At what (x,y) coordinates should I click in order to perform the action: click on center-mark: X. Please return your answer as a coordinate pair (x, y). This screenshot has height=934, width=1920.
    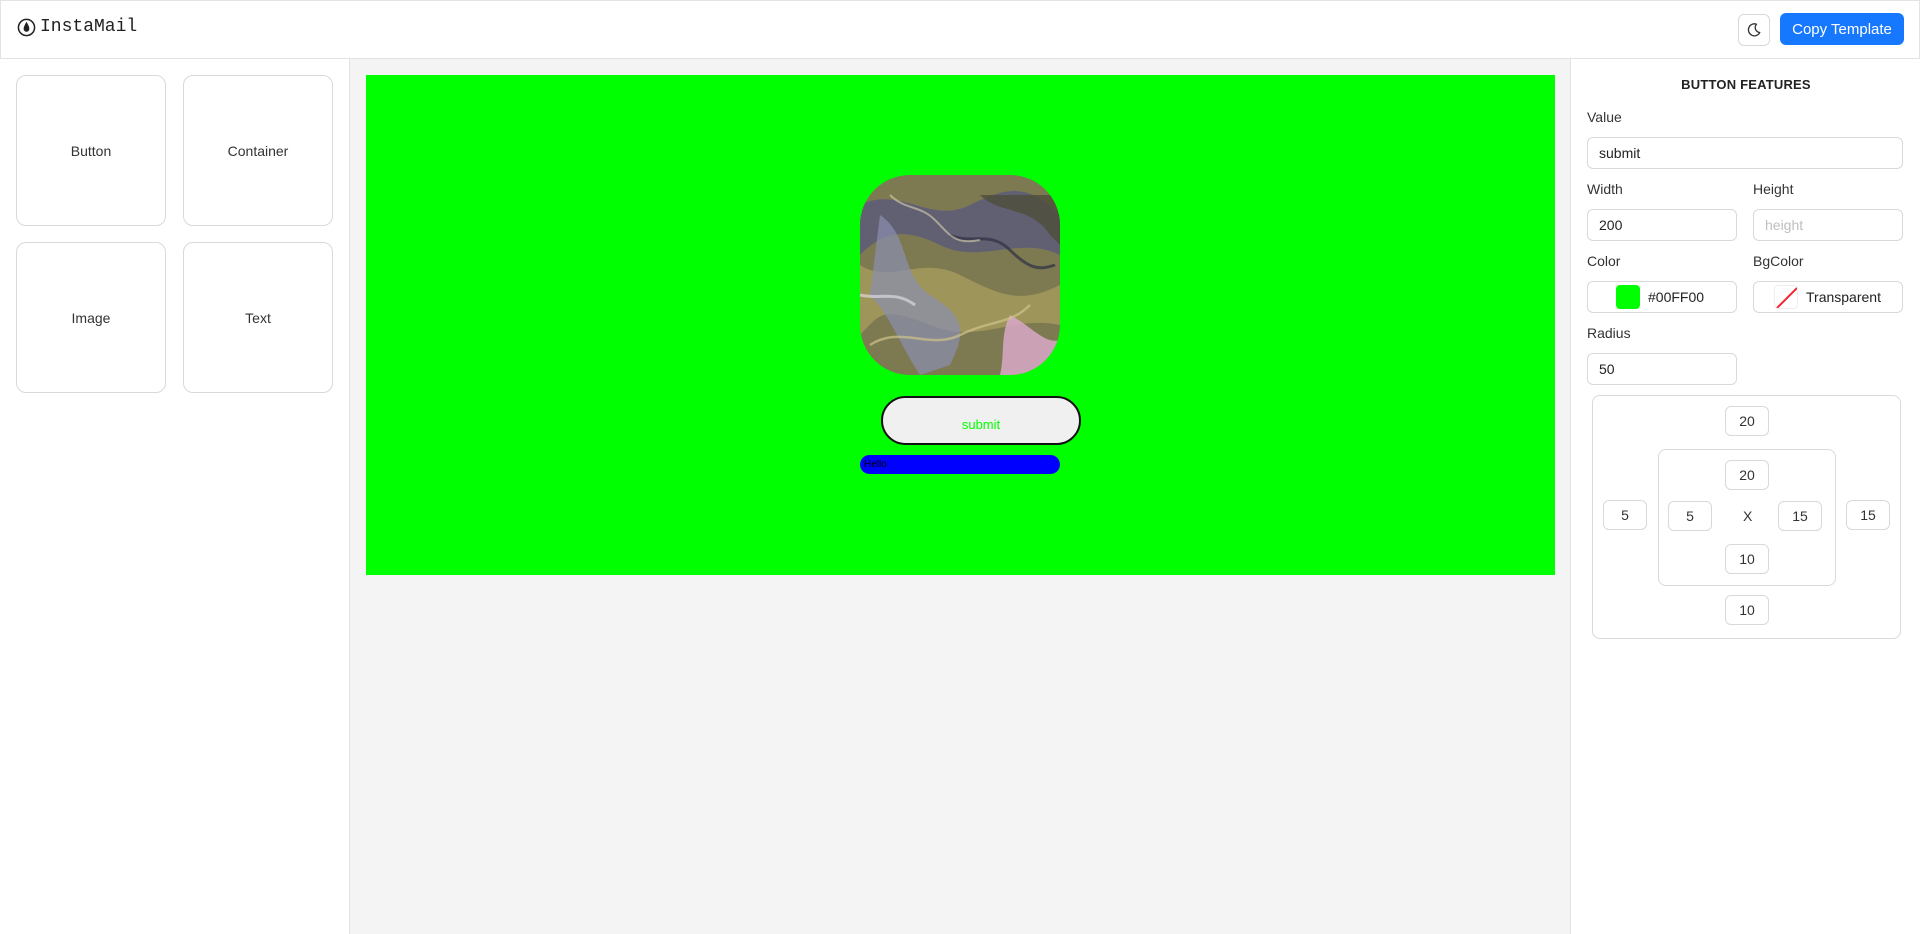
    Looking at the image, I should click on (1748, 516).